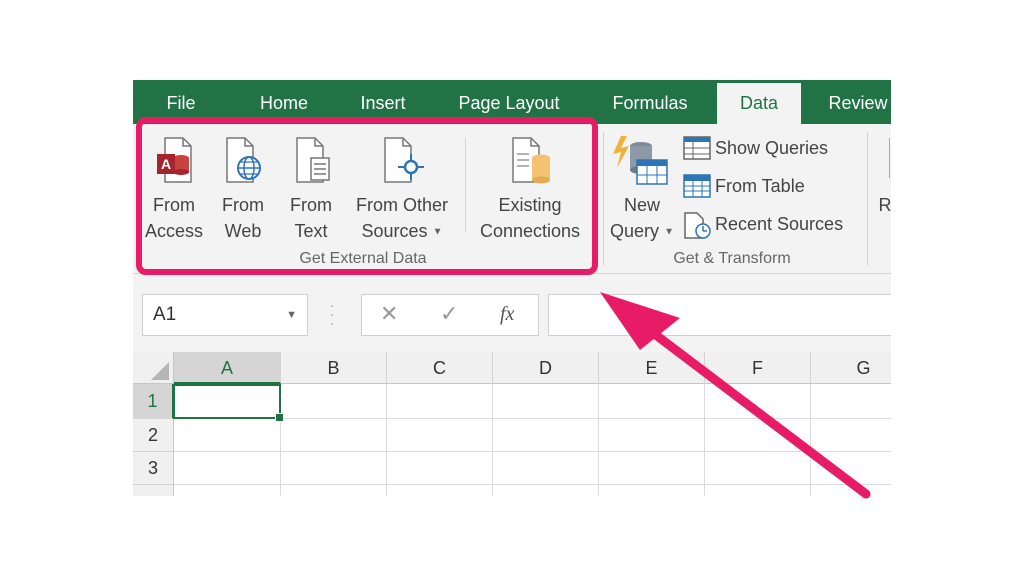 The image size is (1024, 576). I want to click on cancel-icon: ✕, so click(389, 314).